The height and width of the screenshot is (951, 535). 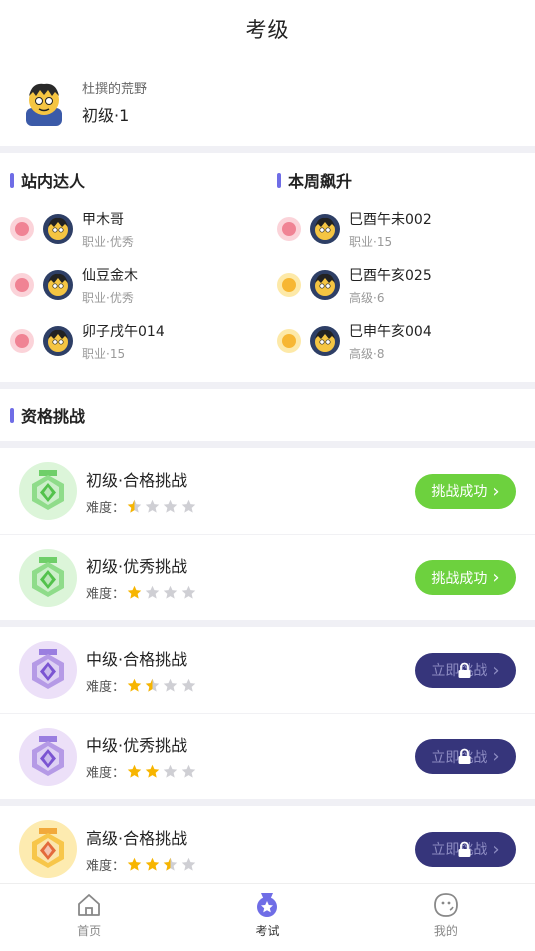 What do you see at coordinates (103, 219) in the screenshot?
I see `rank-user-name: 甲木哥` at bounding box center [103, 219].